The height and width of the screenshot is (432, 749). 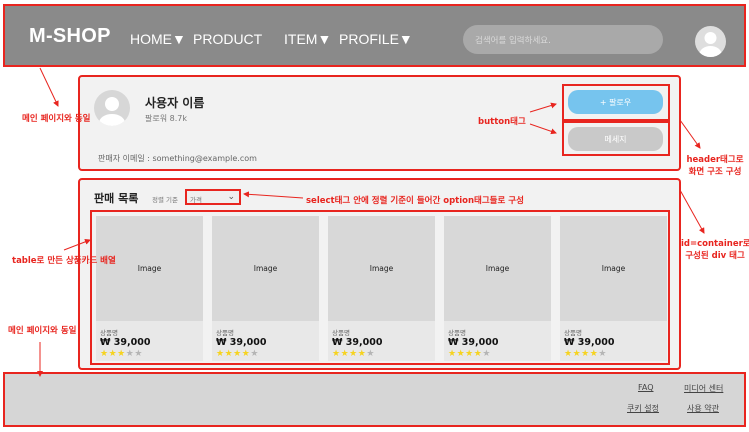 I want to click on message-button-wrapper: 메세지, so click(x=616, y=138).